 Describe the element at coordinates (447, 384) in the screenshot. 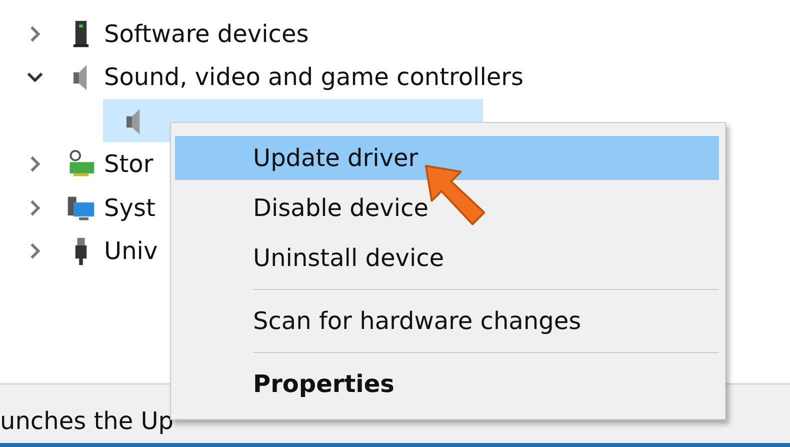

I see `menu-item: Properties` at that location.